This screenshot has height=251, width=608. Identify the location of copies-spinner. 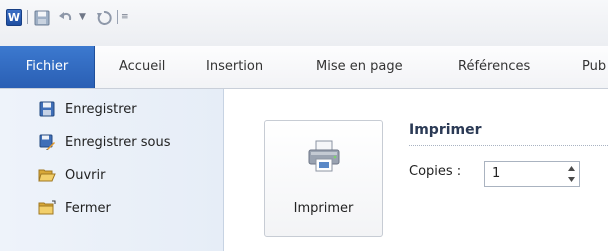
(571, 174).